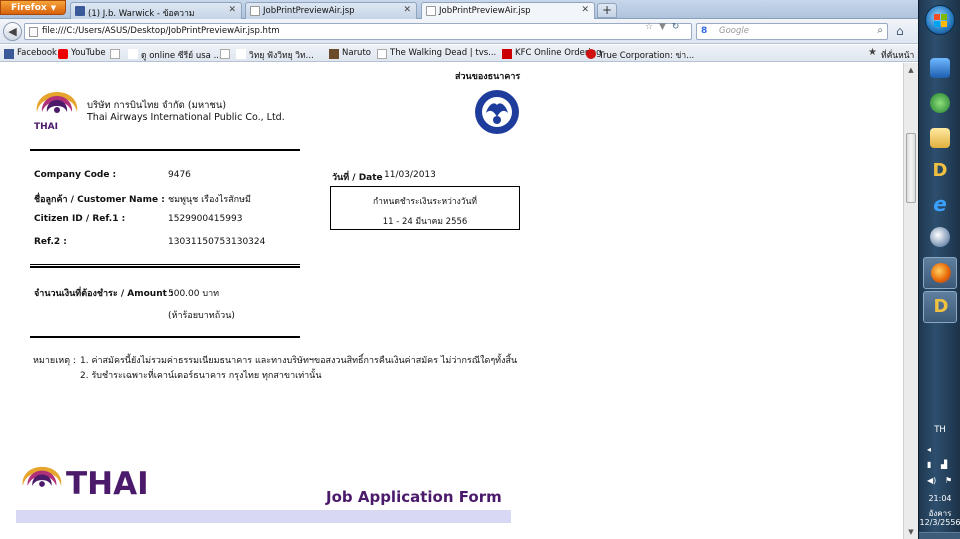 This screenshot has height=539, width=960. Describe the element at coordinates (944, 464) in the screenshot. I see `network-icon: ▟` at that location.